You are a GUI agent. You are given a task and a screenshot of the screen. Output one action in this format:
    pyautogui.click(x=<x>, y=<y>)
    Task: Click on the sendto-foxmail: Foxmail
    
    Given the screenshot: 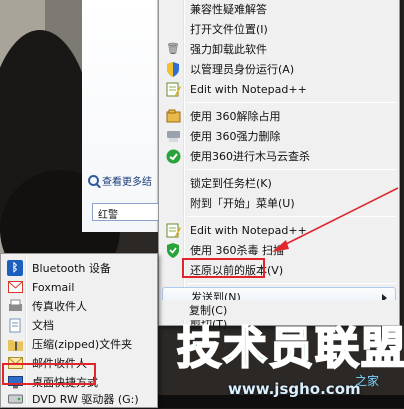 What is the action you would take?
    pyautogui.click(x=79, y=287)
    